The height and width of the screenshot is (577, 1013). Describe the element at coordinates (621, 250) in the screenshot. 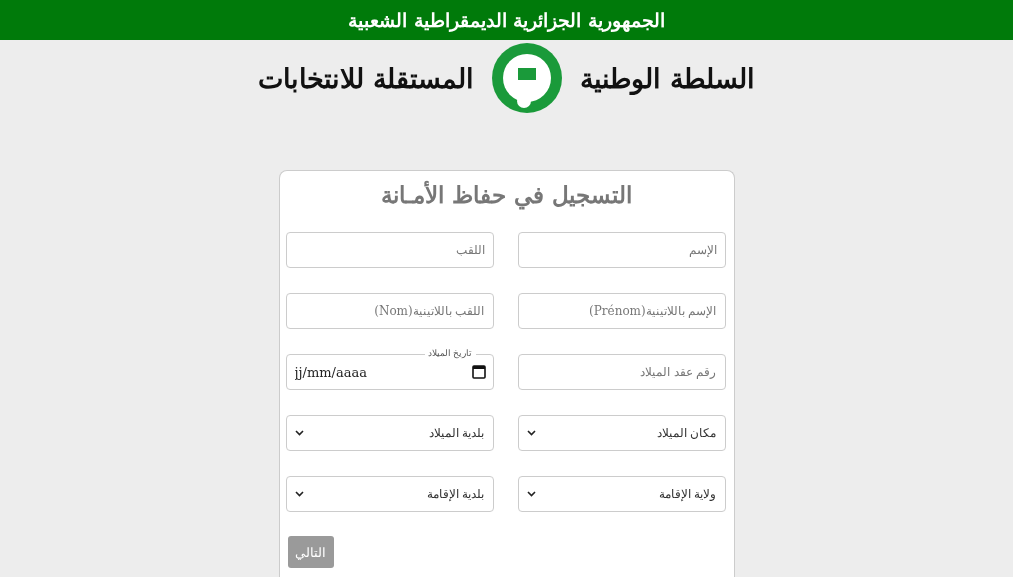

I see `text-field: الإسم` at that location.